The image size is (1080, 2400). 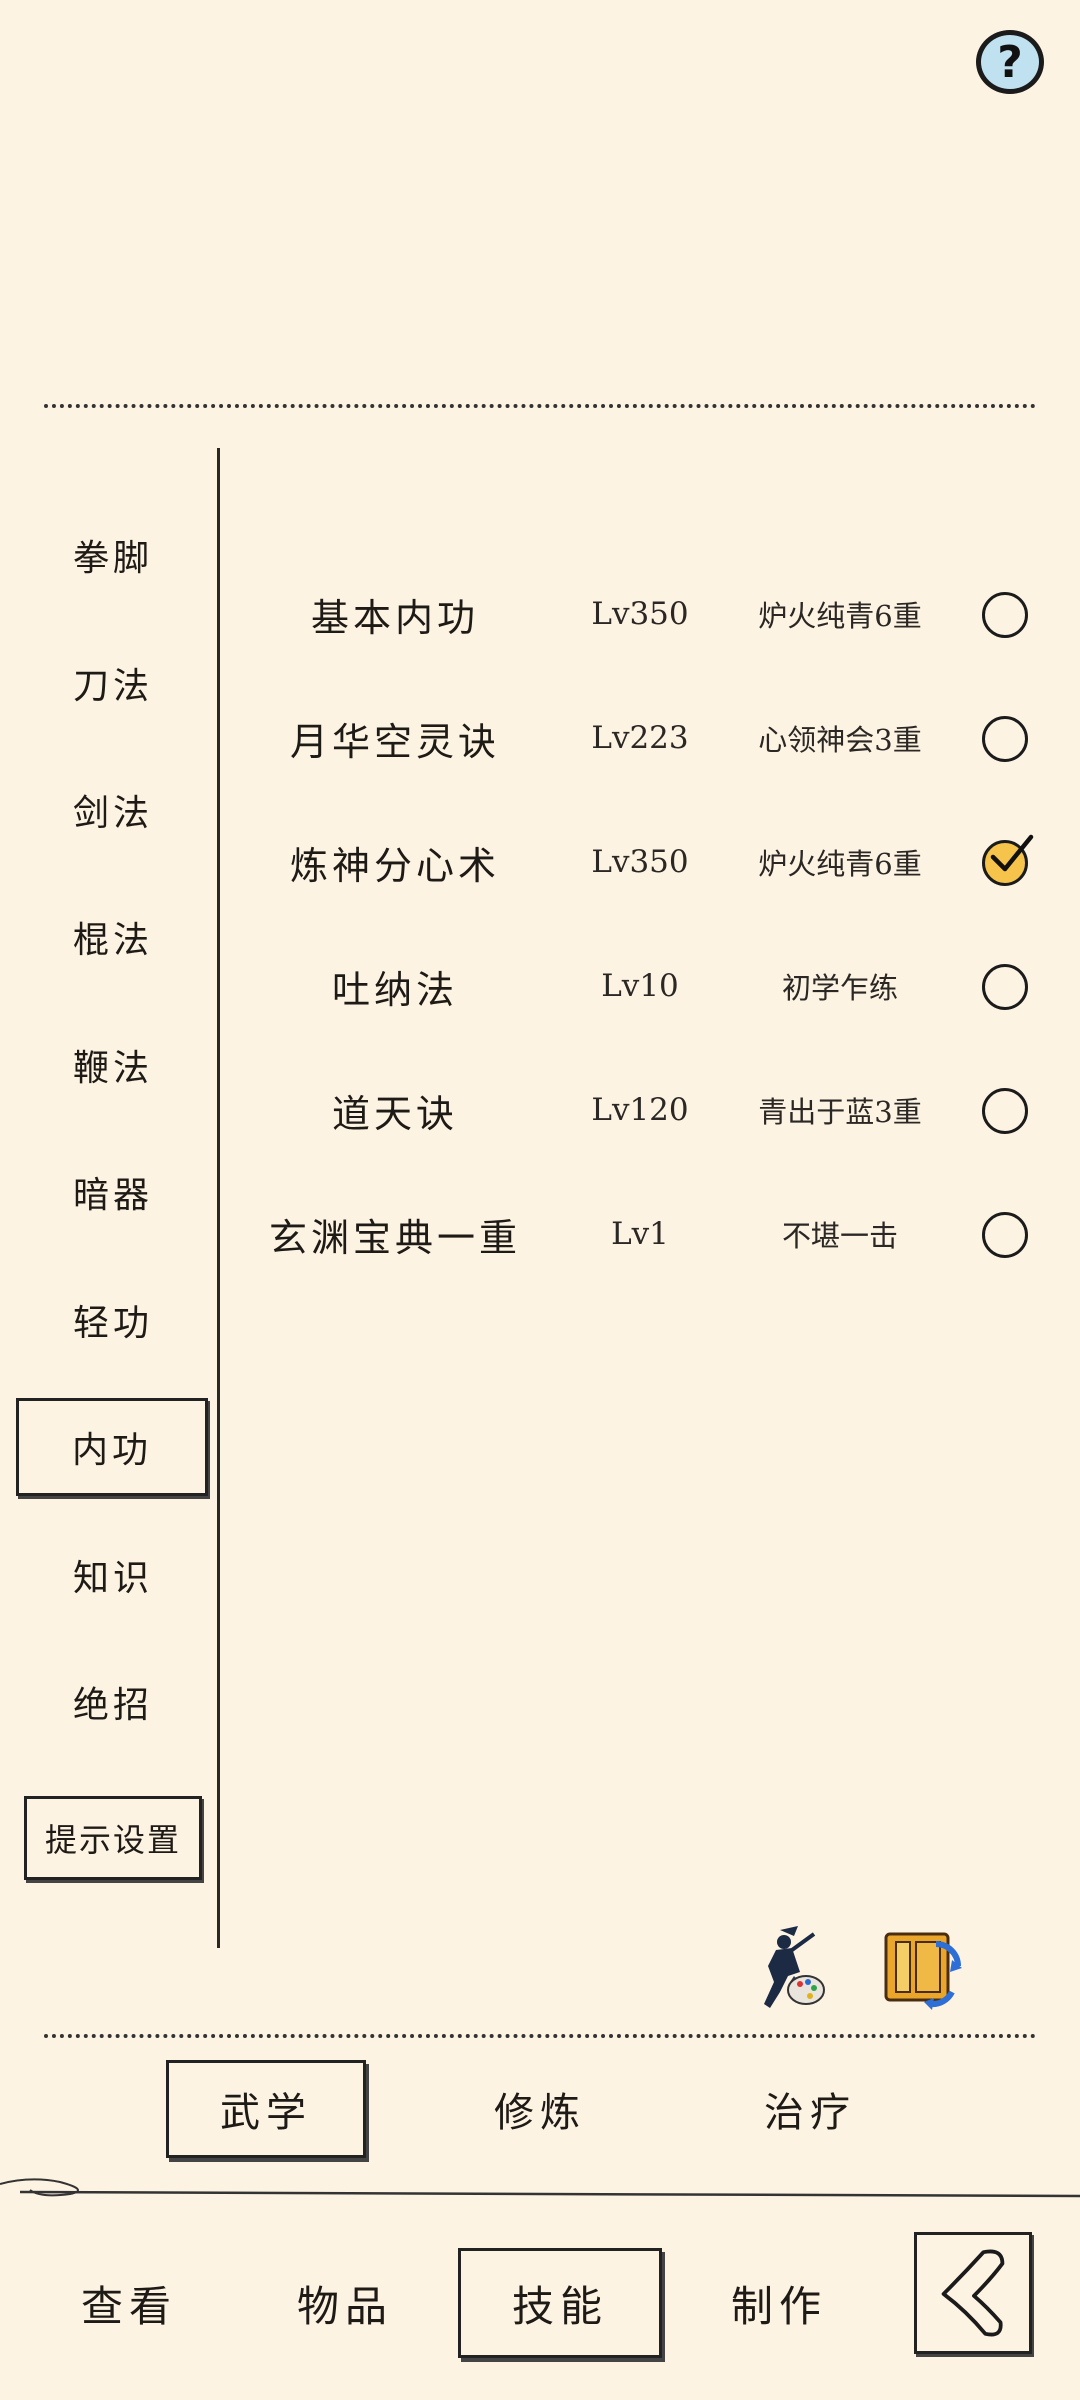 I want to click on sidebar-item-label: 刀法, so click(x=112, y=686).